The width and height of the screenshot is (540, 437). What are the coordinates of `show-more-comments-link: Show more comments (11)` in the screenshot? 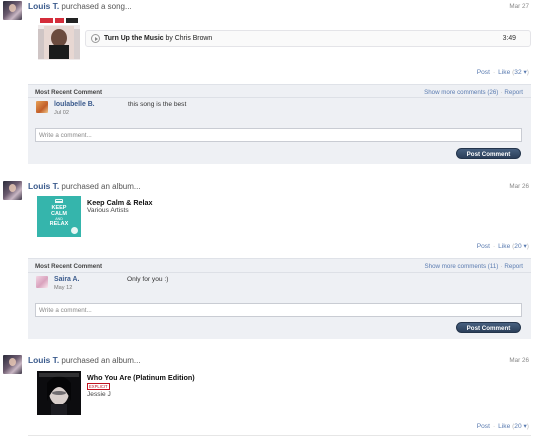 It's located at (462, 266).